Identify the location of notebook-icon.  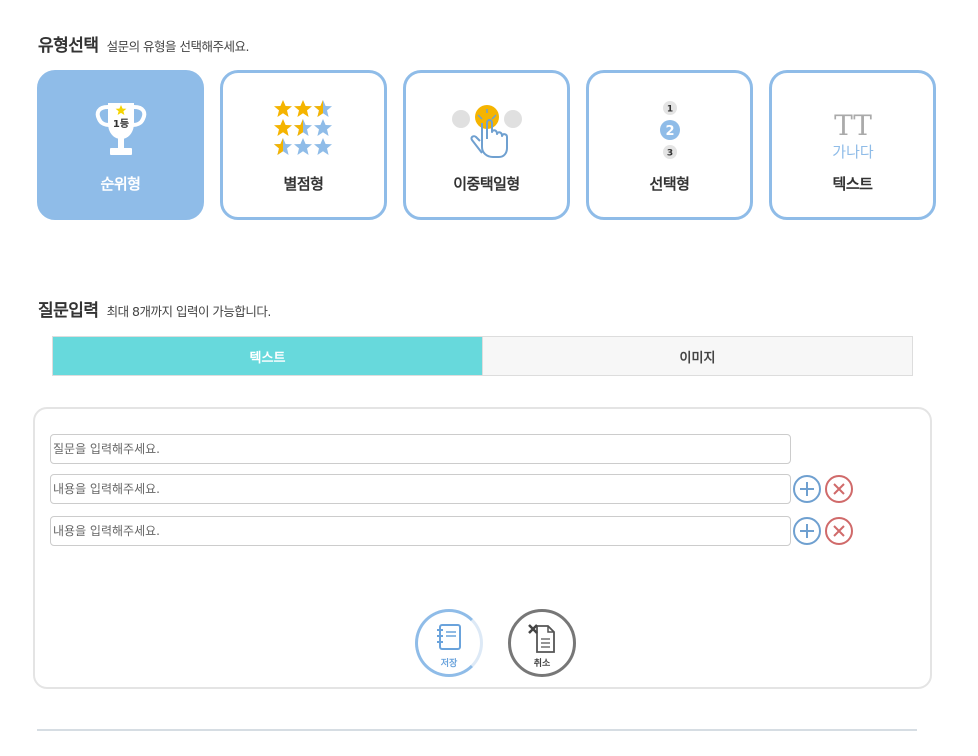
(449, 637).